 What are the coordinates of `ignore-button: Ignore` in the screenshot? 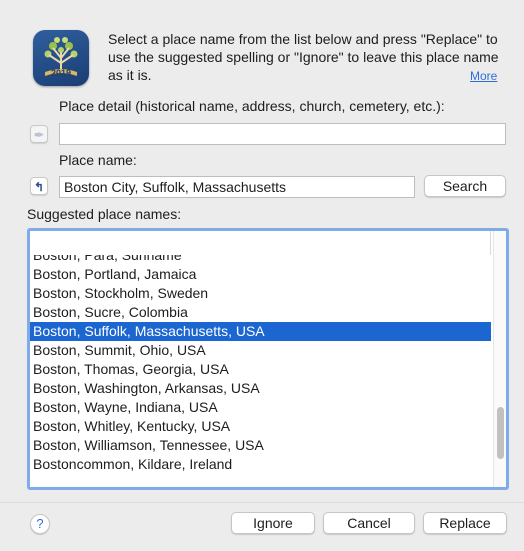 It's located at (273, 523).